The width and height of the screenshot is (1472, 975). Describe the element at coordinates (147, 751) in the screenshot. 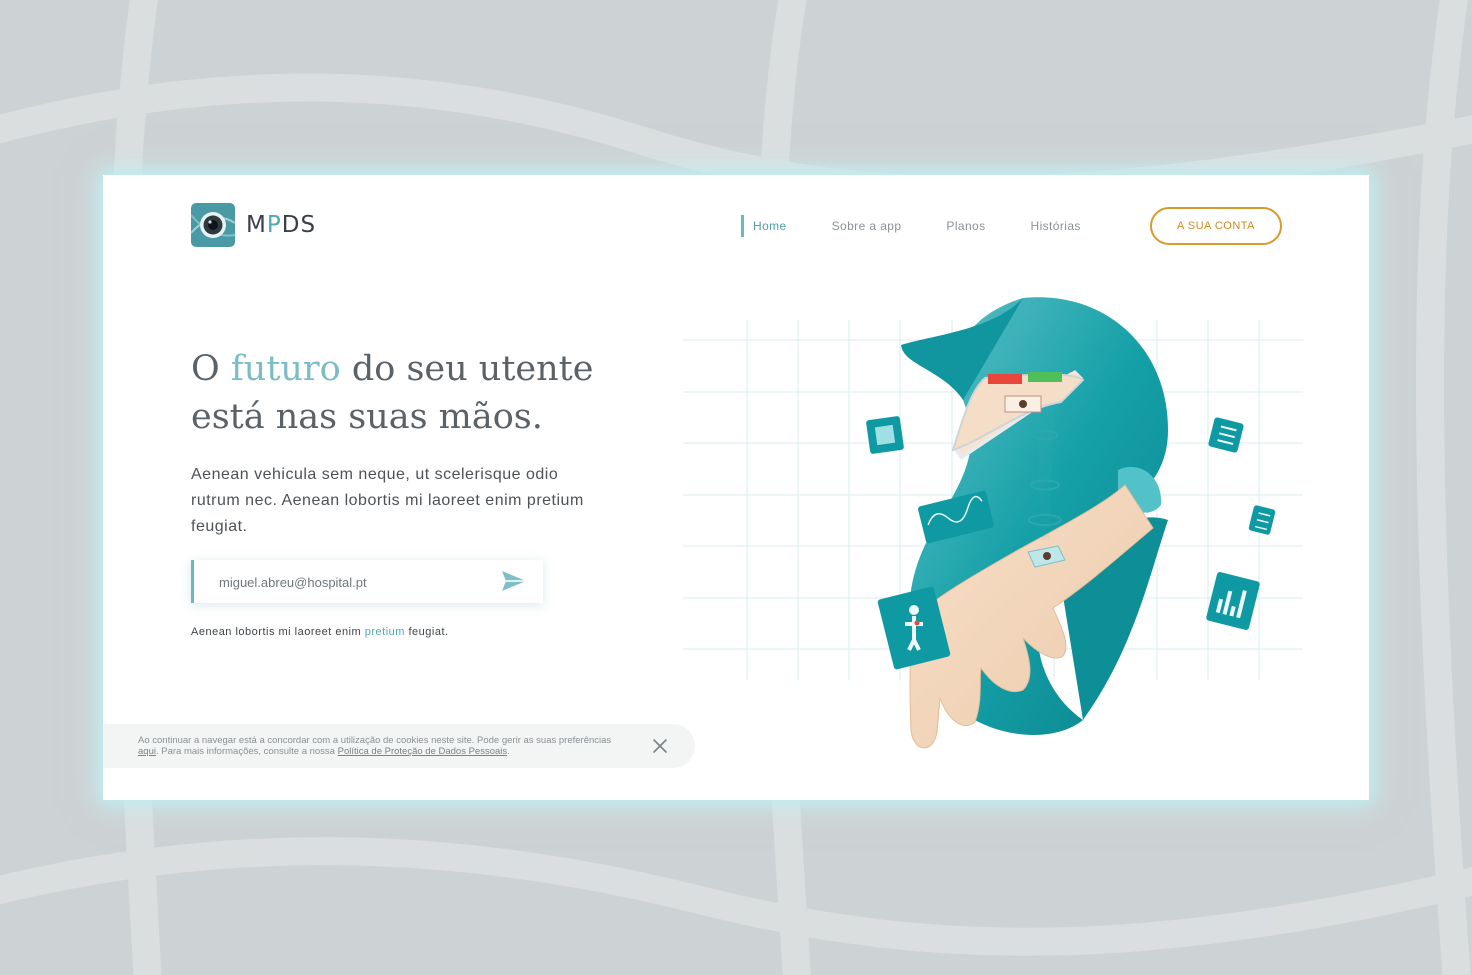

I see `cookie-preferences-link: aqui` at that location.